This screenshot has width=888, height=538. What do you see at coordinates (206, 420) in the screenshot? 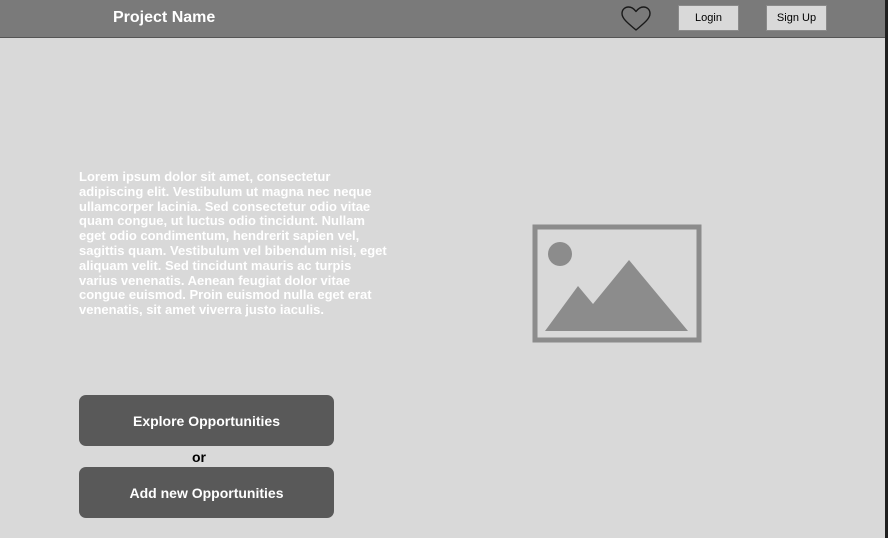
I see `explore-opportunities-button: Explore Opportunities` at bounding box center [206, 420].